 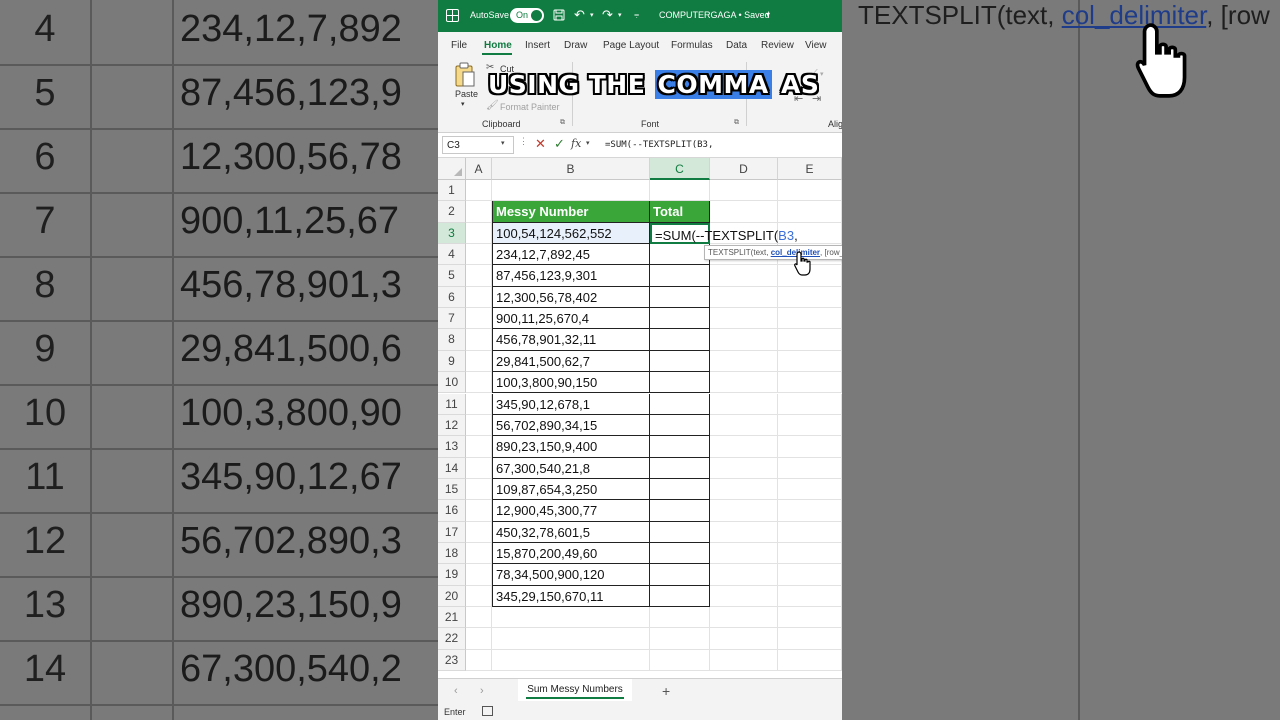 What do you see at coordinates (492, 105) in the screenshot?
I see `format-painter-icon: 🖌` at bounding box center [492, 105].